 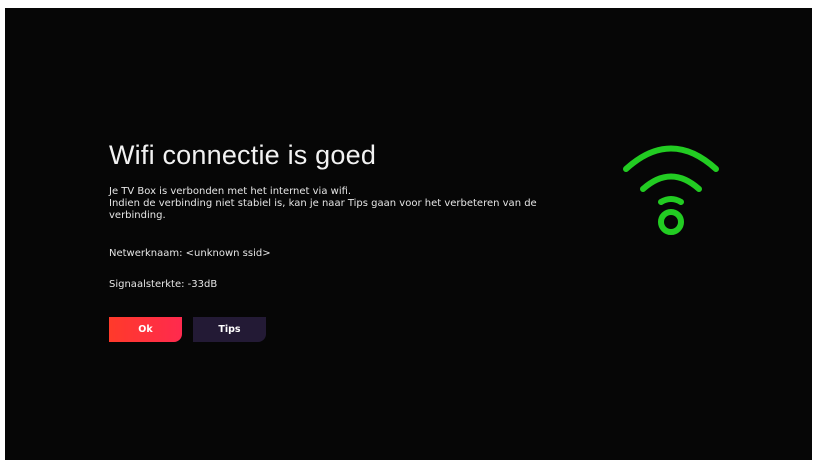 What do you see at coordinates (145, 329) in the screenshot?
I see `ok-button: Ok` at bounding box center [145, 329].